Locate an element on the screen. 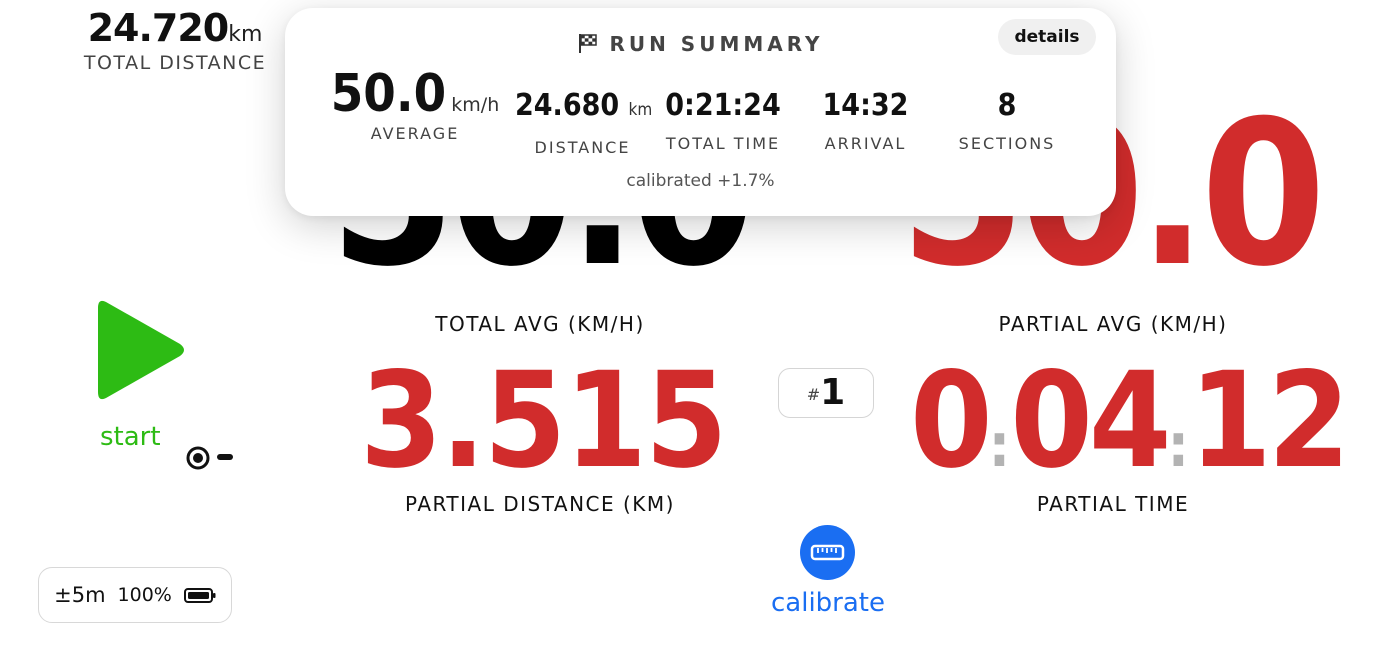 The width and height of the screenshot is (1400, 647). status-pill: ±5m 100% is located at coordinates (135, 595).